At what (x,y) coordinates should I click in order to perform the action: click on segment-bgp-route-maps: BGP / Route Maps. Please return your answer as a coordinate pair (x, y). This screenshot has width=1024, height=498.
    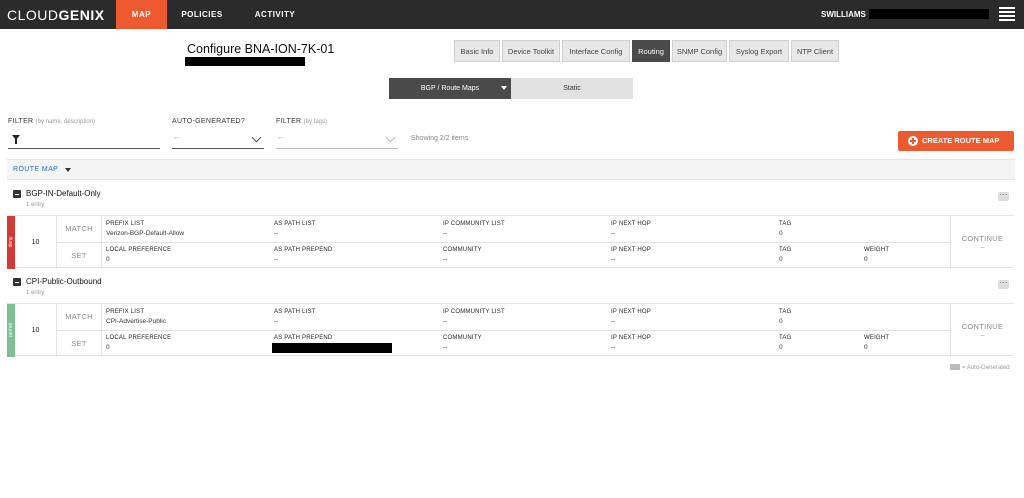
    Looking at the image, I should click on (450, 88).